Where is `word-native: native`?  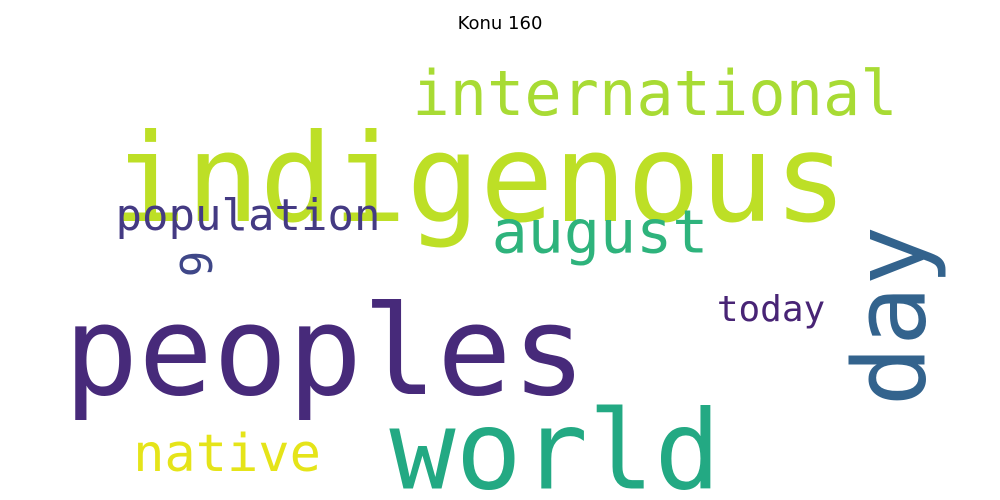 word-native: native is located at coordinates (227, 454).